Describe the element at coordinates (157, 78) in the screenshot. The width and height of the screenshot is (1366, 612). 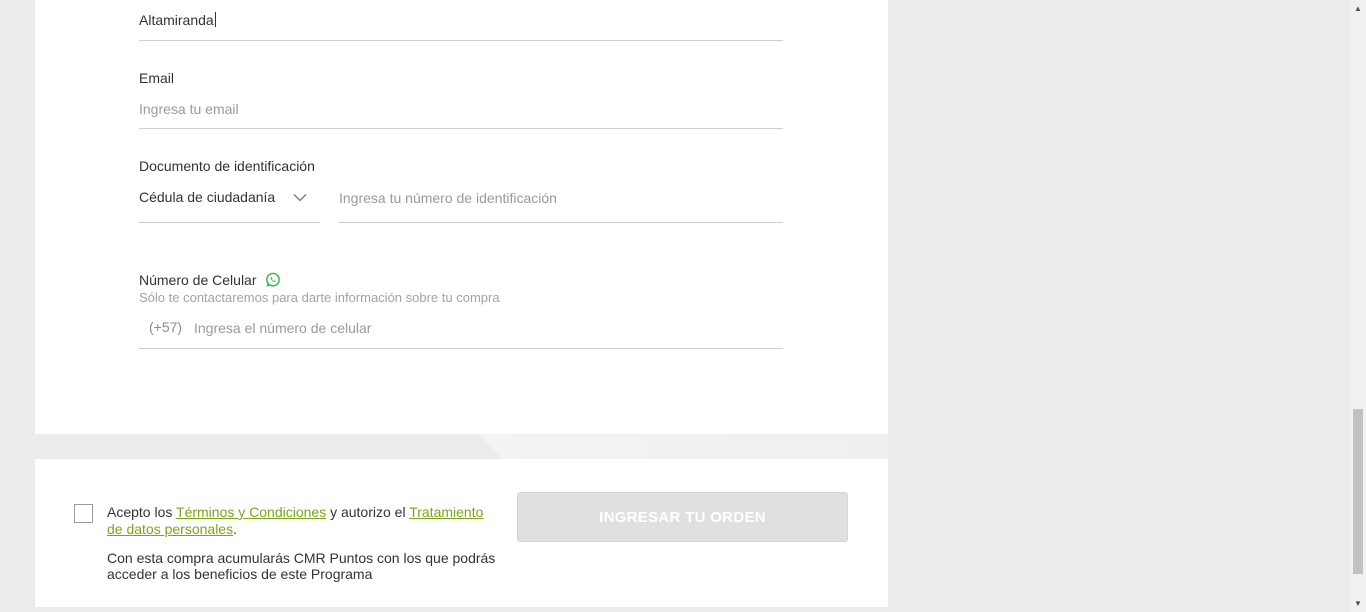
I see `email-label: Email` at that location.